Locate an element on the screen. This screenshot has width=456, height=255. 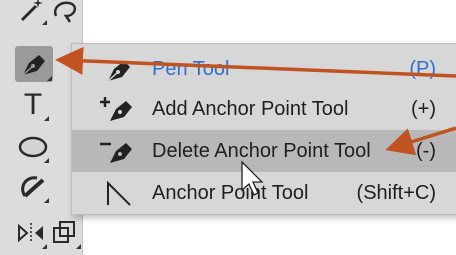
menu-item-delete-anchor-point-tool: Delete Anchor Point Tool (-) is located at coordinates (264, 151).